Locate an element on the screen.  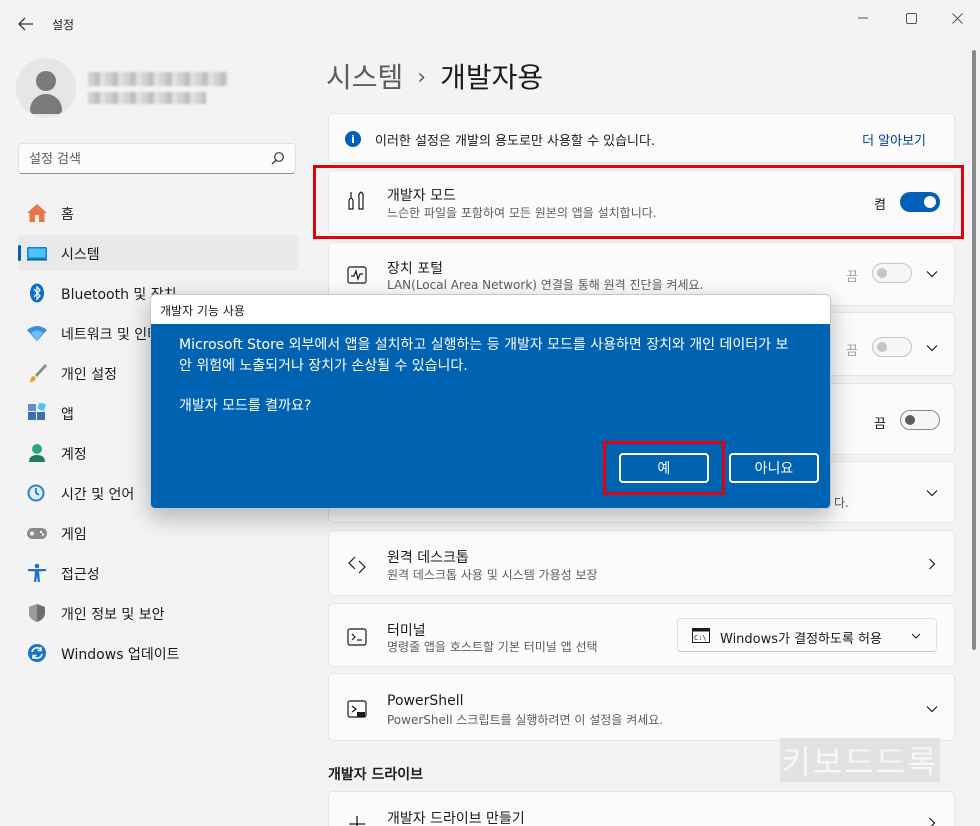
dialog-question: 개발자 모드를 켤까요? is located at coordinates (245, 406).